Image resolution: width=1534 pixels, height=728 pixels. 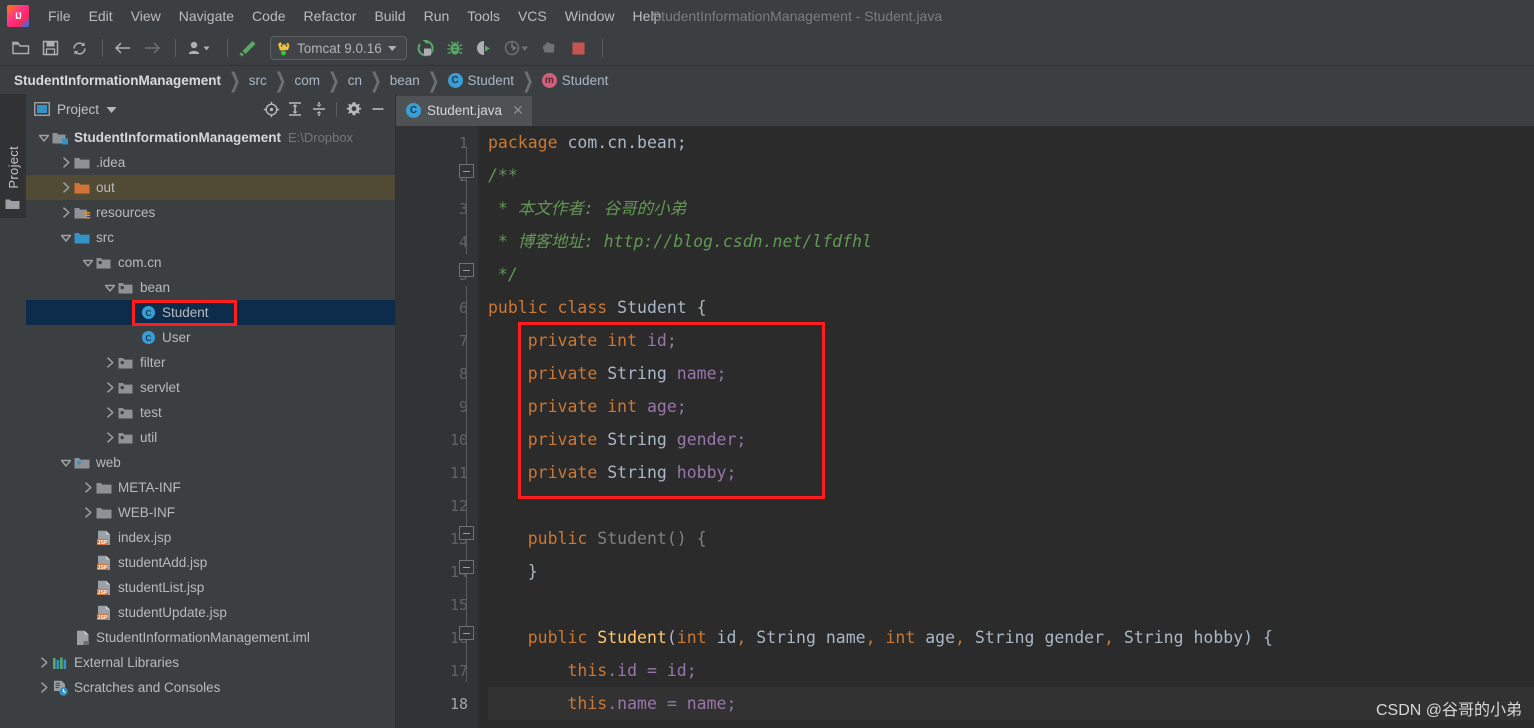 What do you see at coordinates (484, 48) in the screenshot?
I see `run-with-coverage-icon` at bounding box center [484, 48].